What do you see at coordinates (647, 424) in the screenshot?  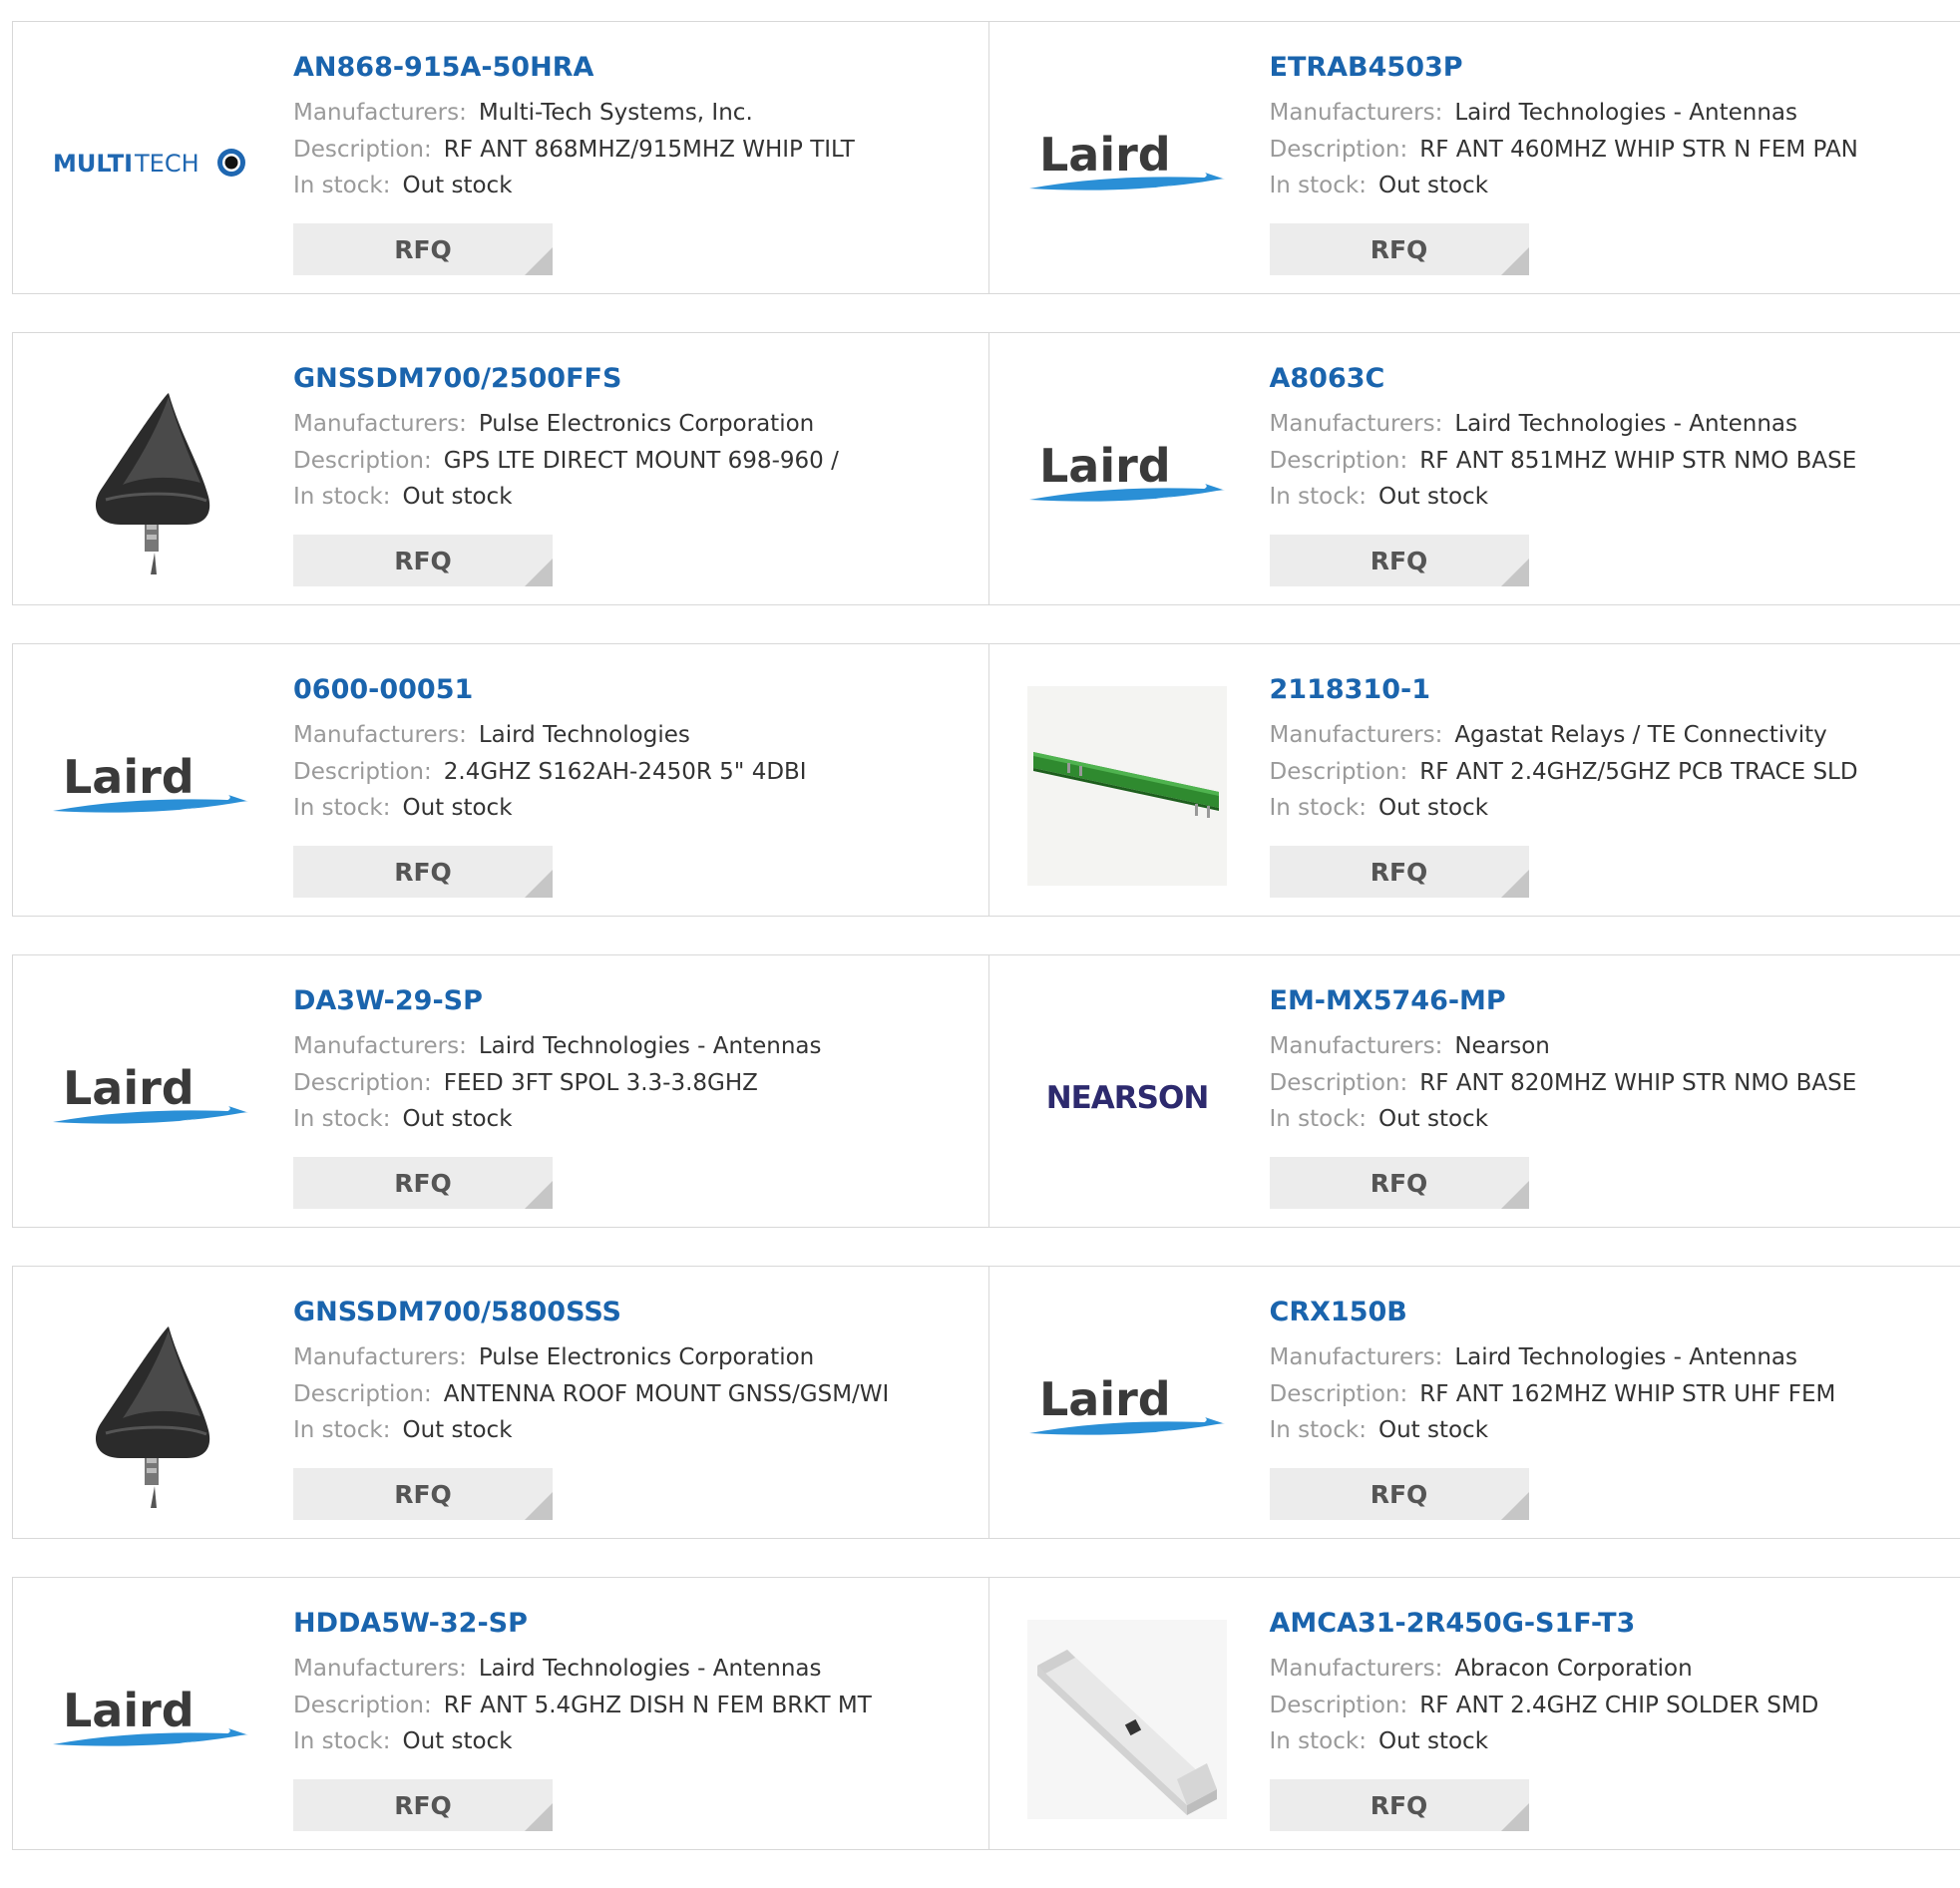 I see `manufacturer-value: Pulse Electronics Corporation` at bounding box center [647, 424].